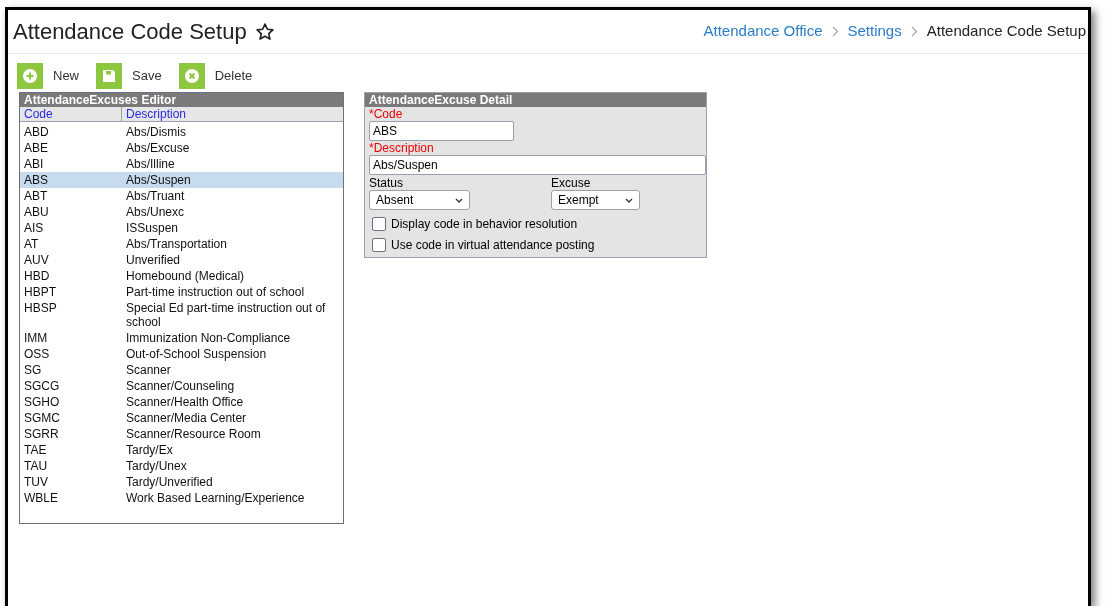  What do you see at coordinates (36, 260) in the screenshot?
I see `table-cell-text: AUV` at bounding box center [36, 260].